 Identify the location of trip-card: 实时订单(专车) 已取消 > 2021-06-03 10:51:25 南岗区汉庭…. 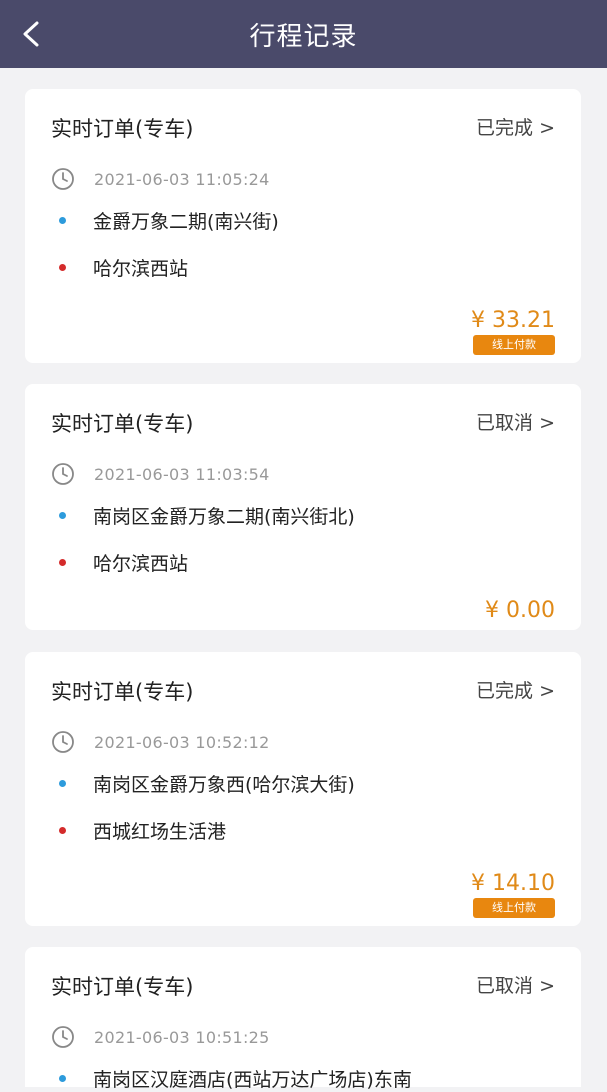
(303, 1019).